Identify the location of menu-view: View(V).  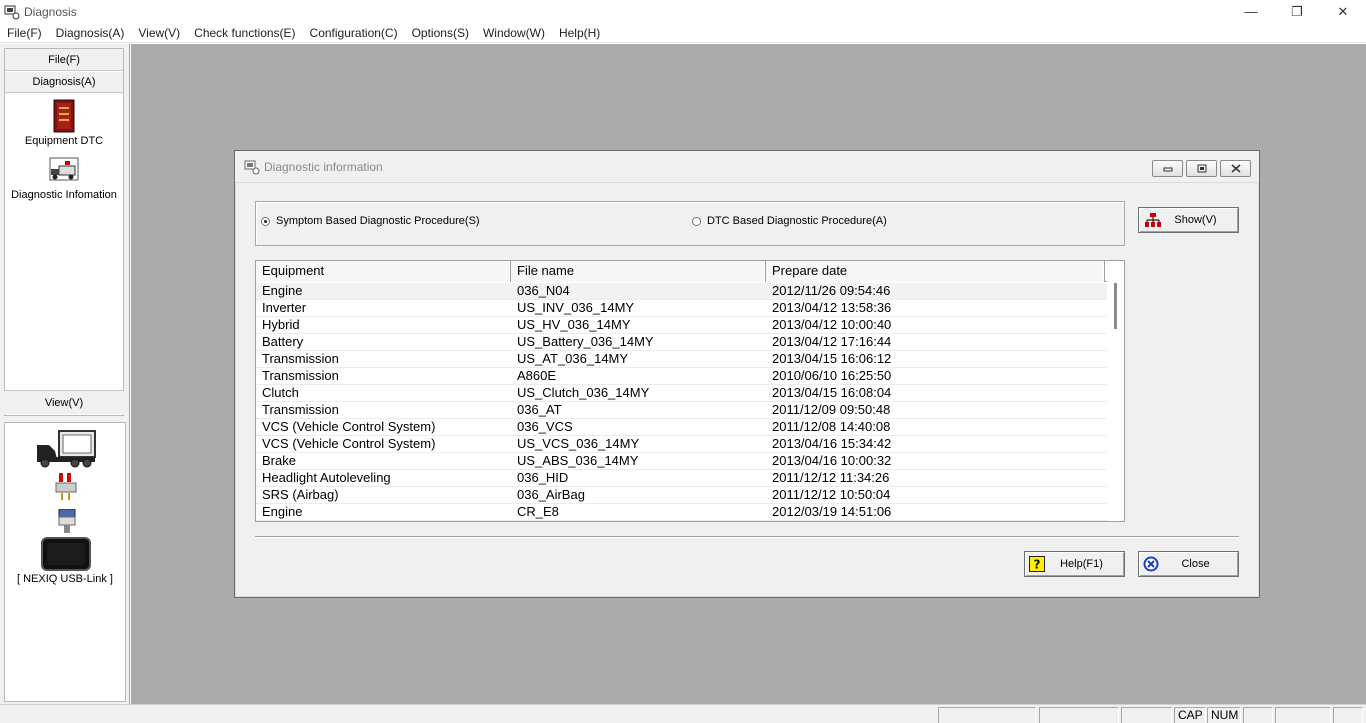
(159, 33).